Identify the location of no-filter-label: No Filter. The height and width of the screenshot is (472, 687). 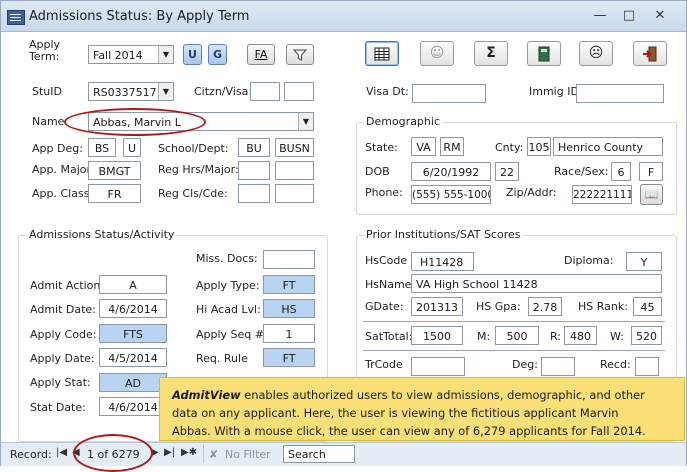
(248, 454).